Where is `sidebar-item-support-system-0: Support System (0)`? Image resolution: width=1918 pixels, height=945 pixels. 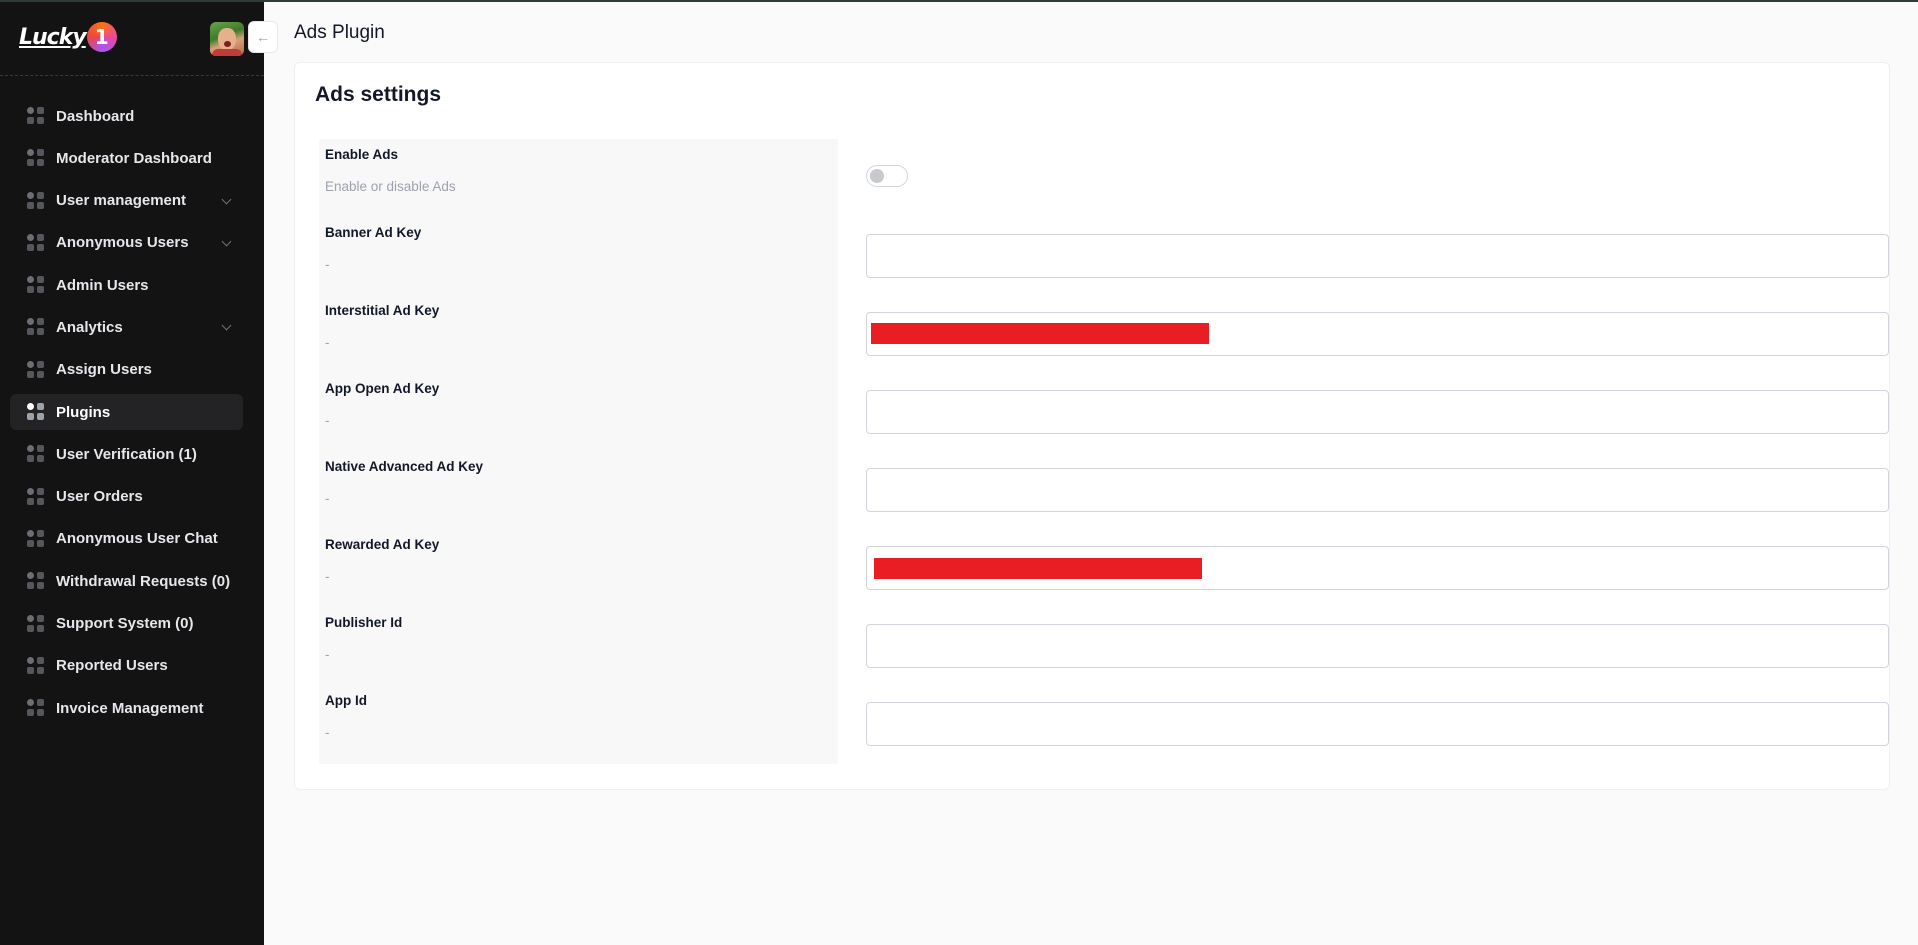
sidebar-item-support-system-0: Support System (0) is located at coordinates (126, 624).